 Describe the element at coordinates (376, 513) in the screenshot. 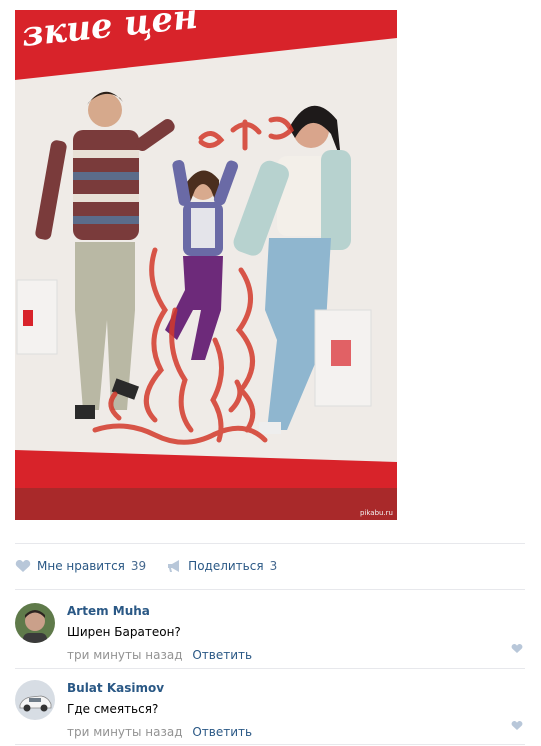

I see `watermark: pikabu.ru` at that location.